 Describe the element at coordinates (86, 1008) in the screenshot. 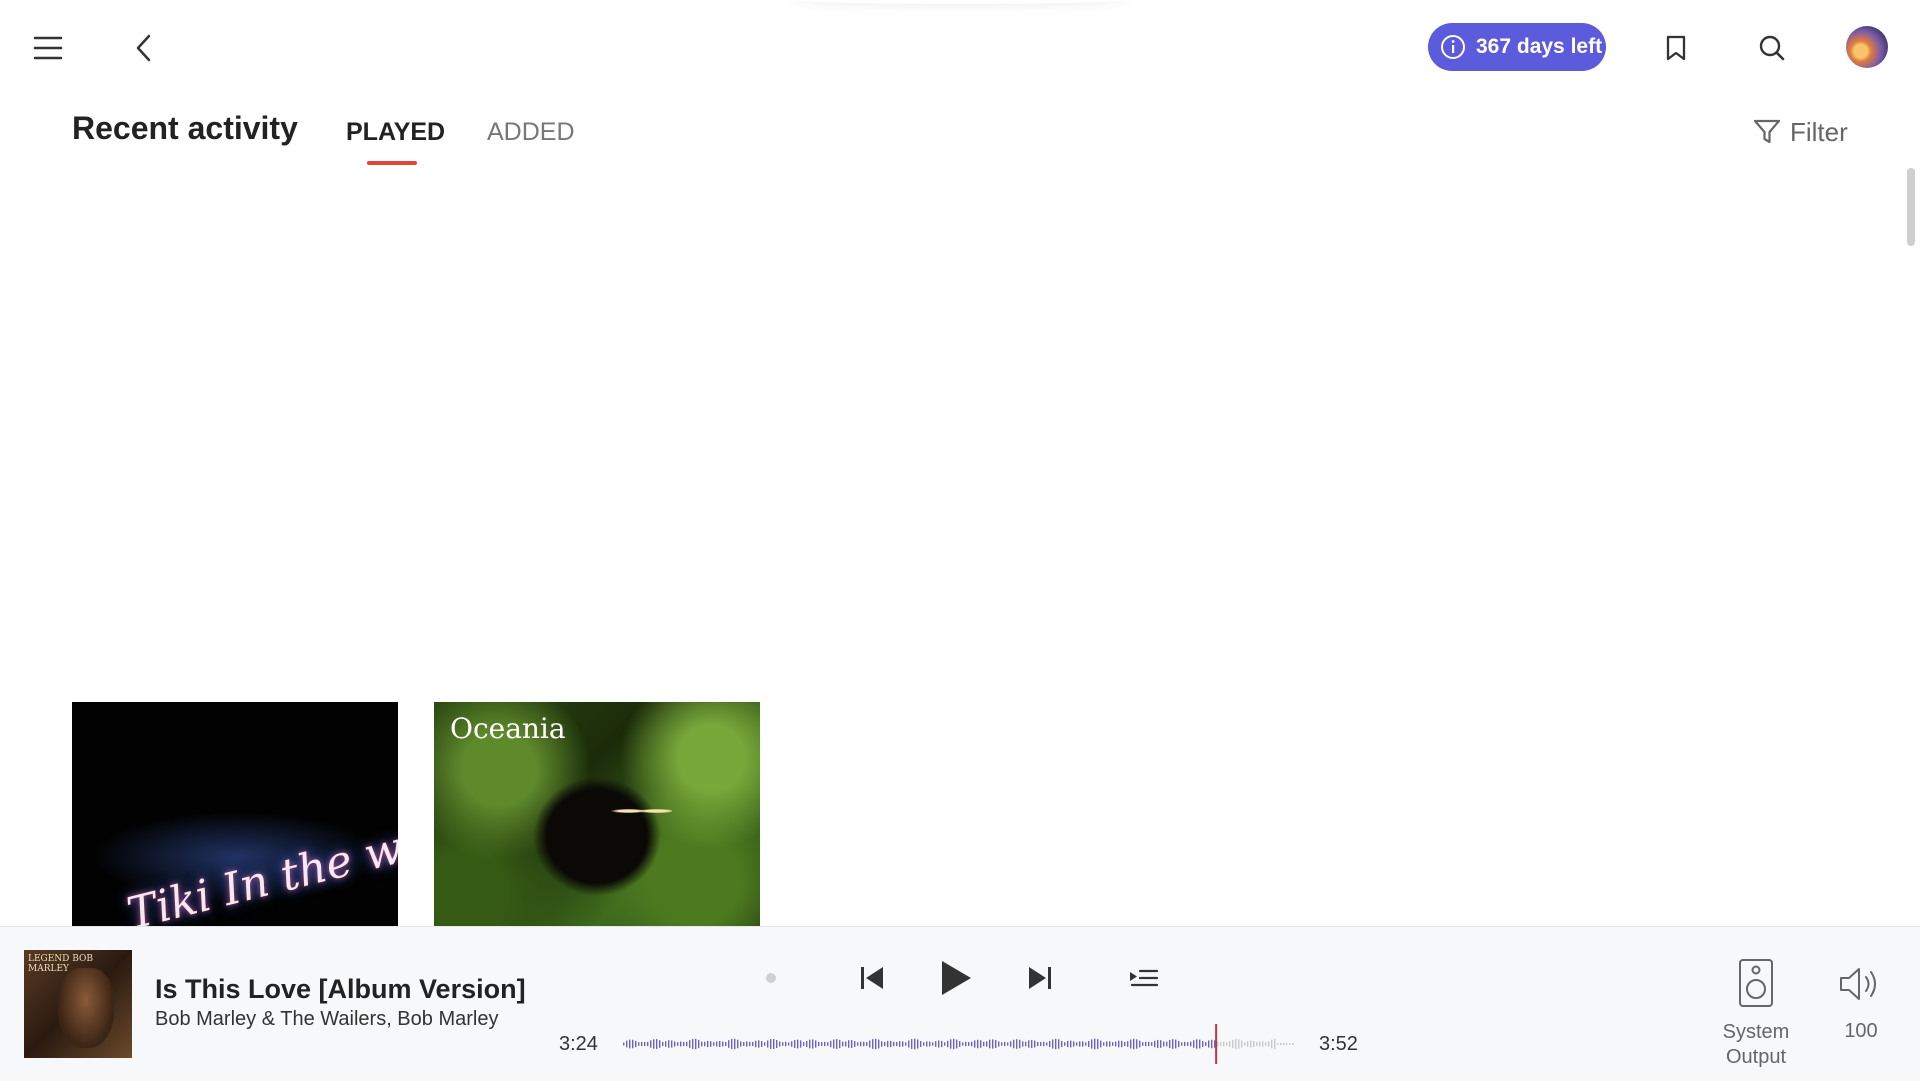

I see `cover-art-portrait` at that location.